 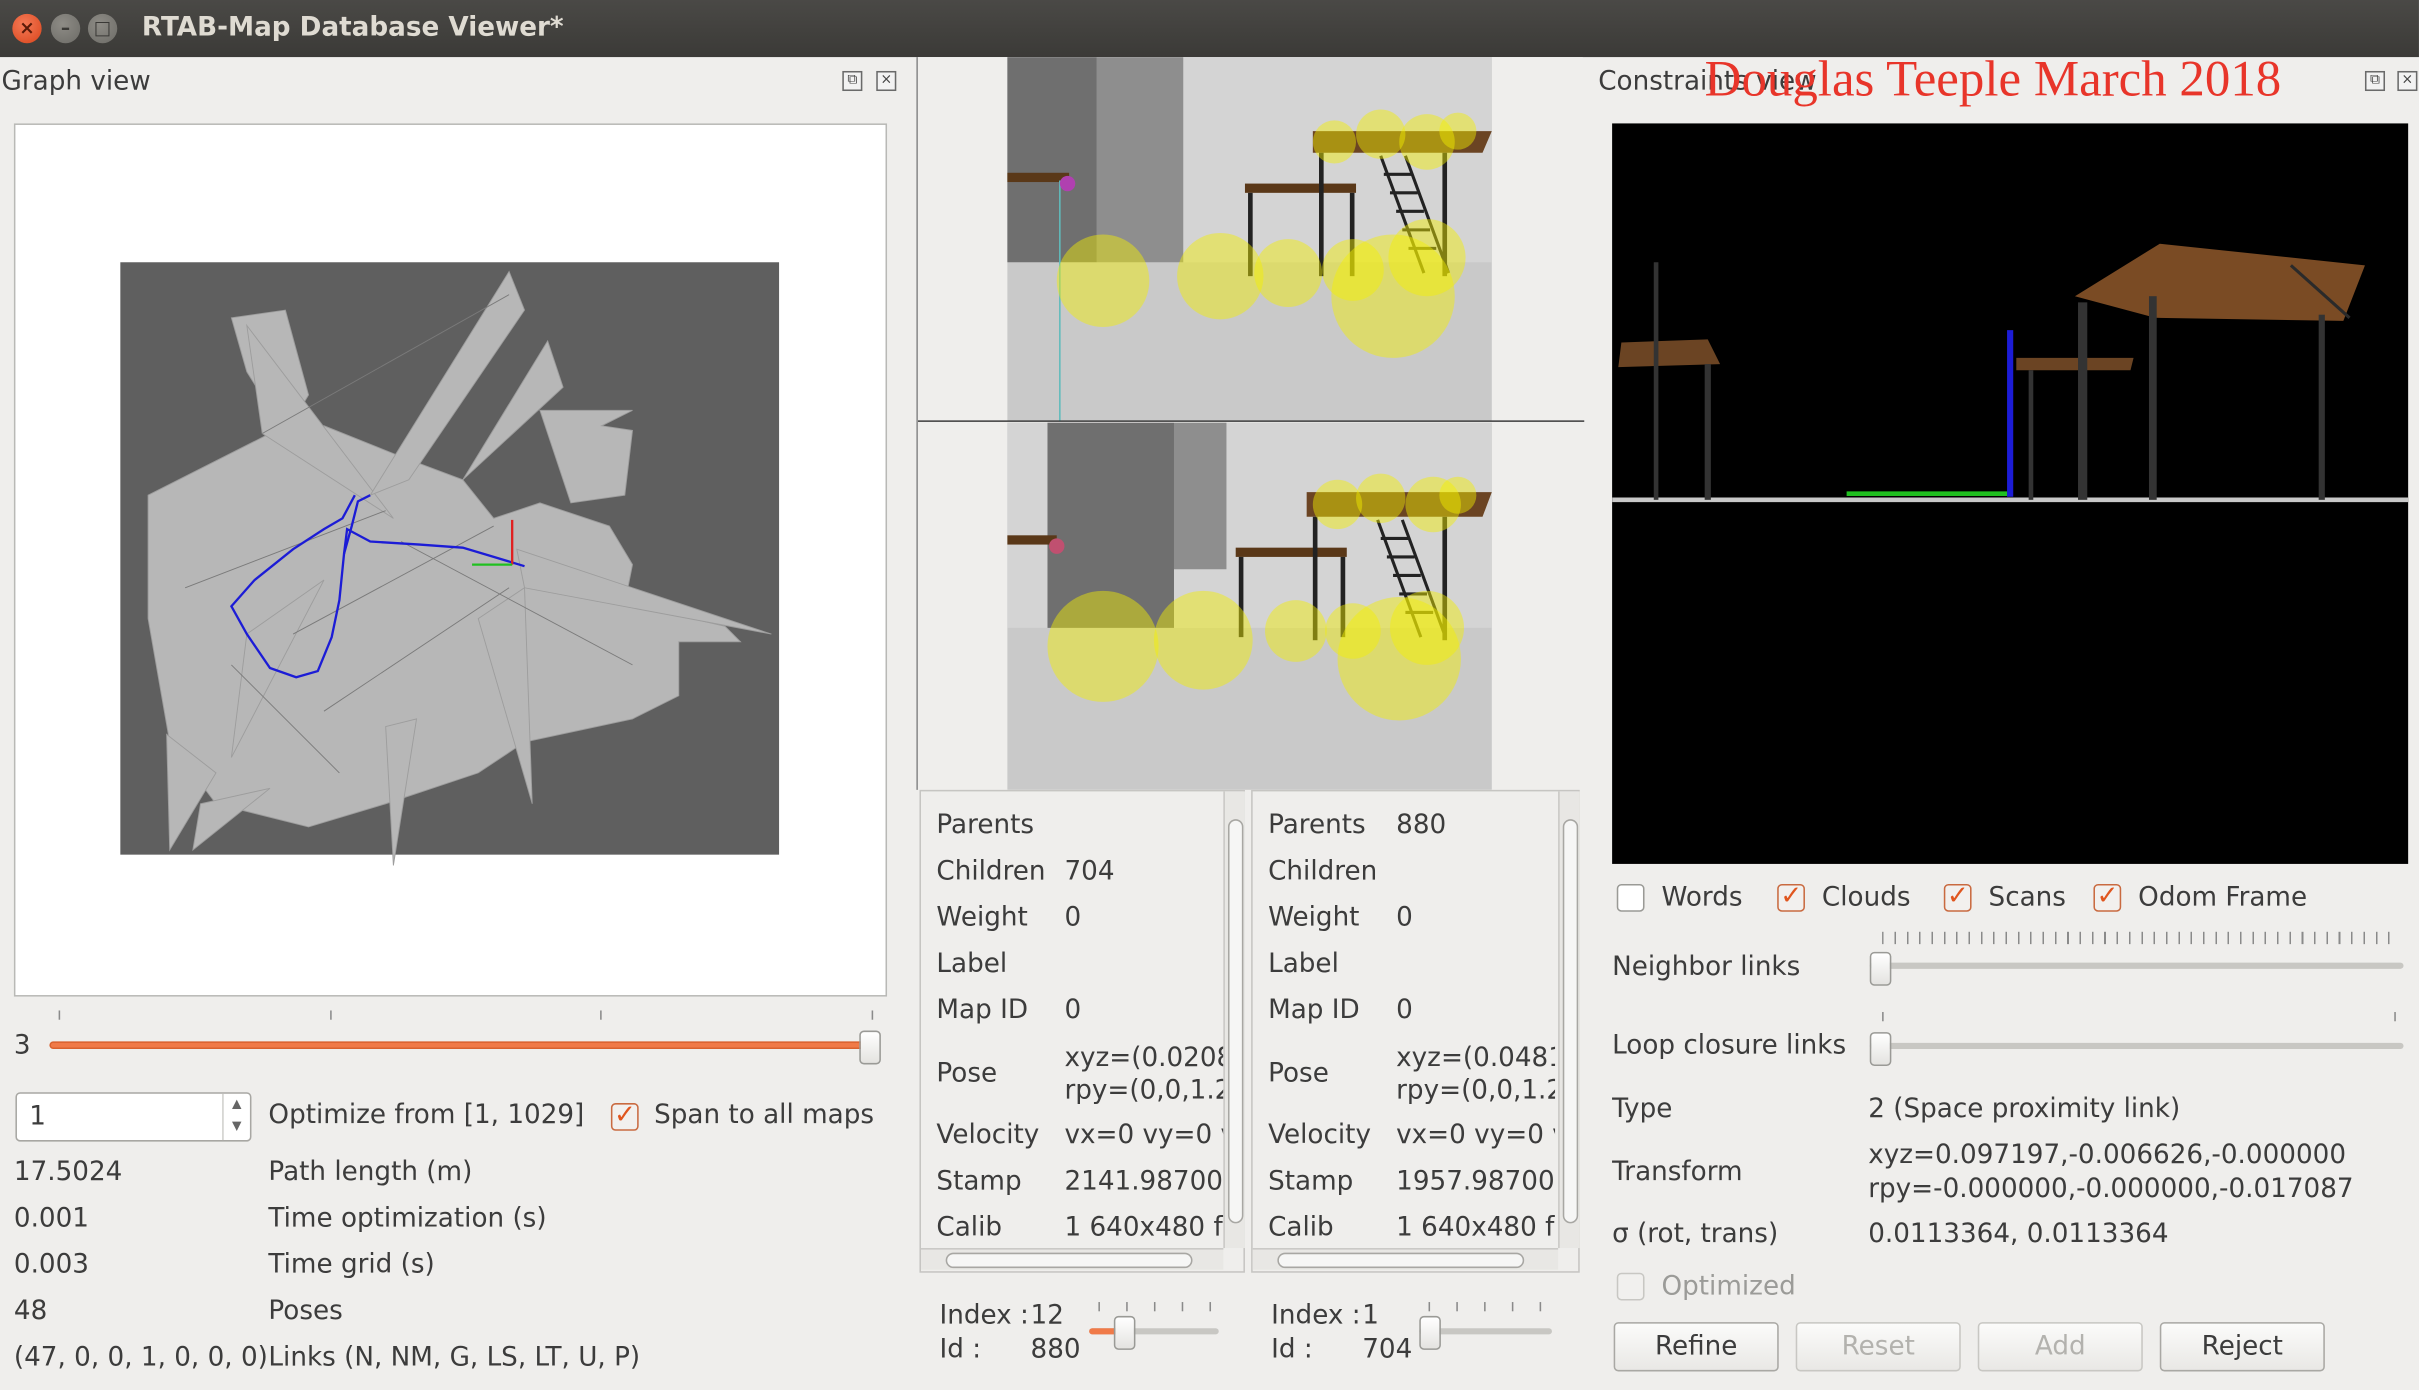 What do you see at coordinates (30, 1311) in the screenshot?
I see `stat-value: 48` at bounding box center [30, 1311].